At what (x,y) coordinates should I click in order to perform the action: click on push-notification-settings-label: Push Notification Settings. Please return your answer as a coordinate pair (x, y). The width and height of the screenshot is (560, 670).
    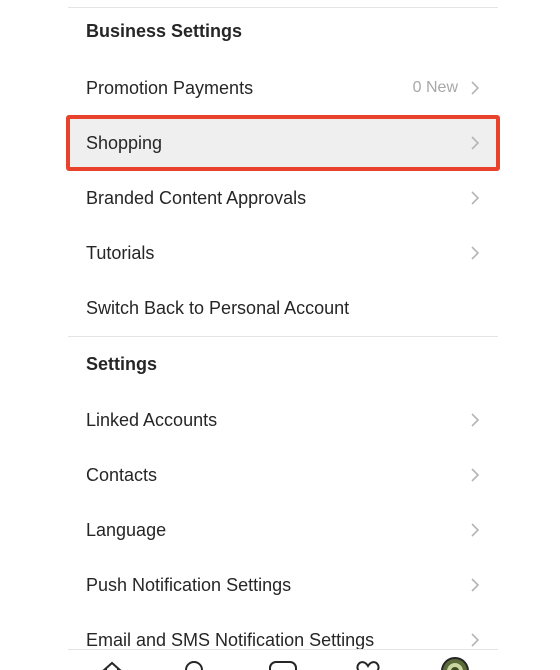
    Looking at the image, I should click on (189, 584).